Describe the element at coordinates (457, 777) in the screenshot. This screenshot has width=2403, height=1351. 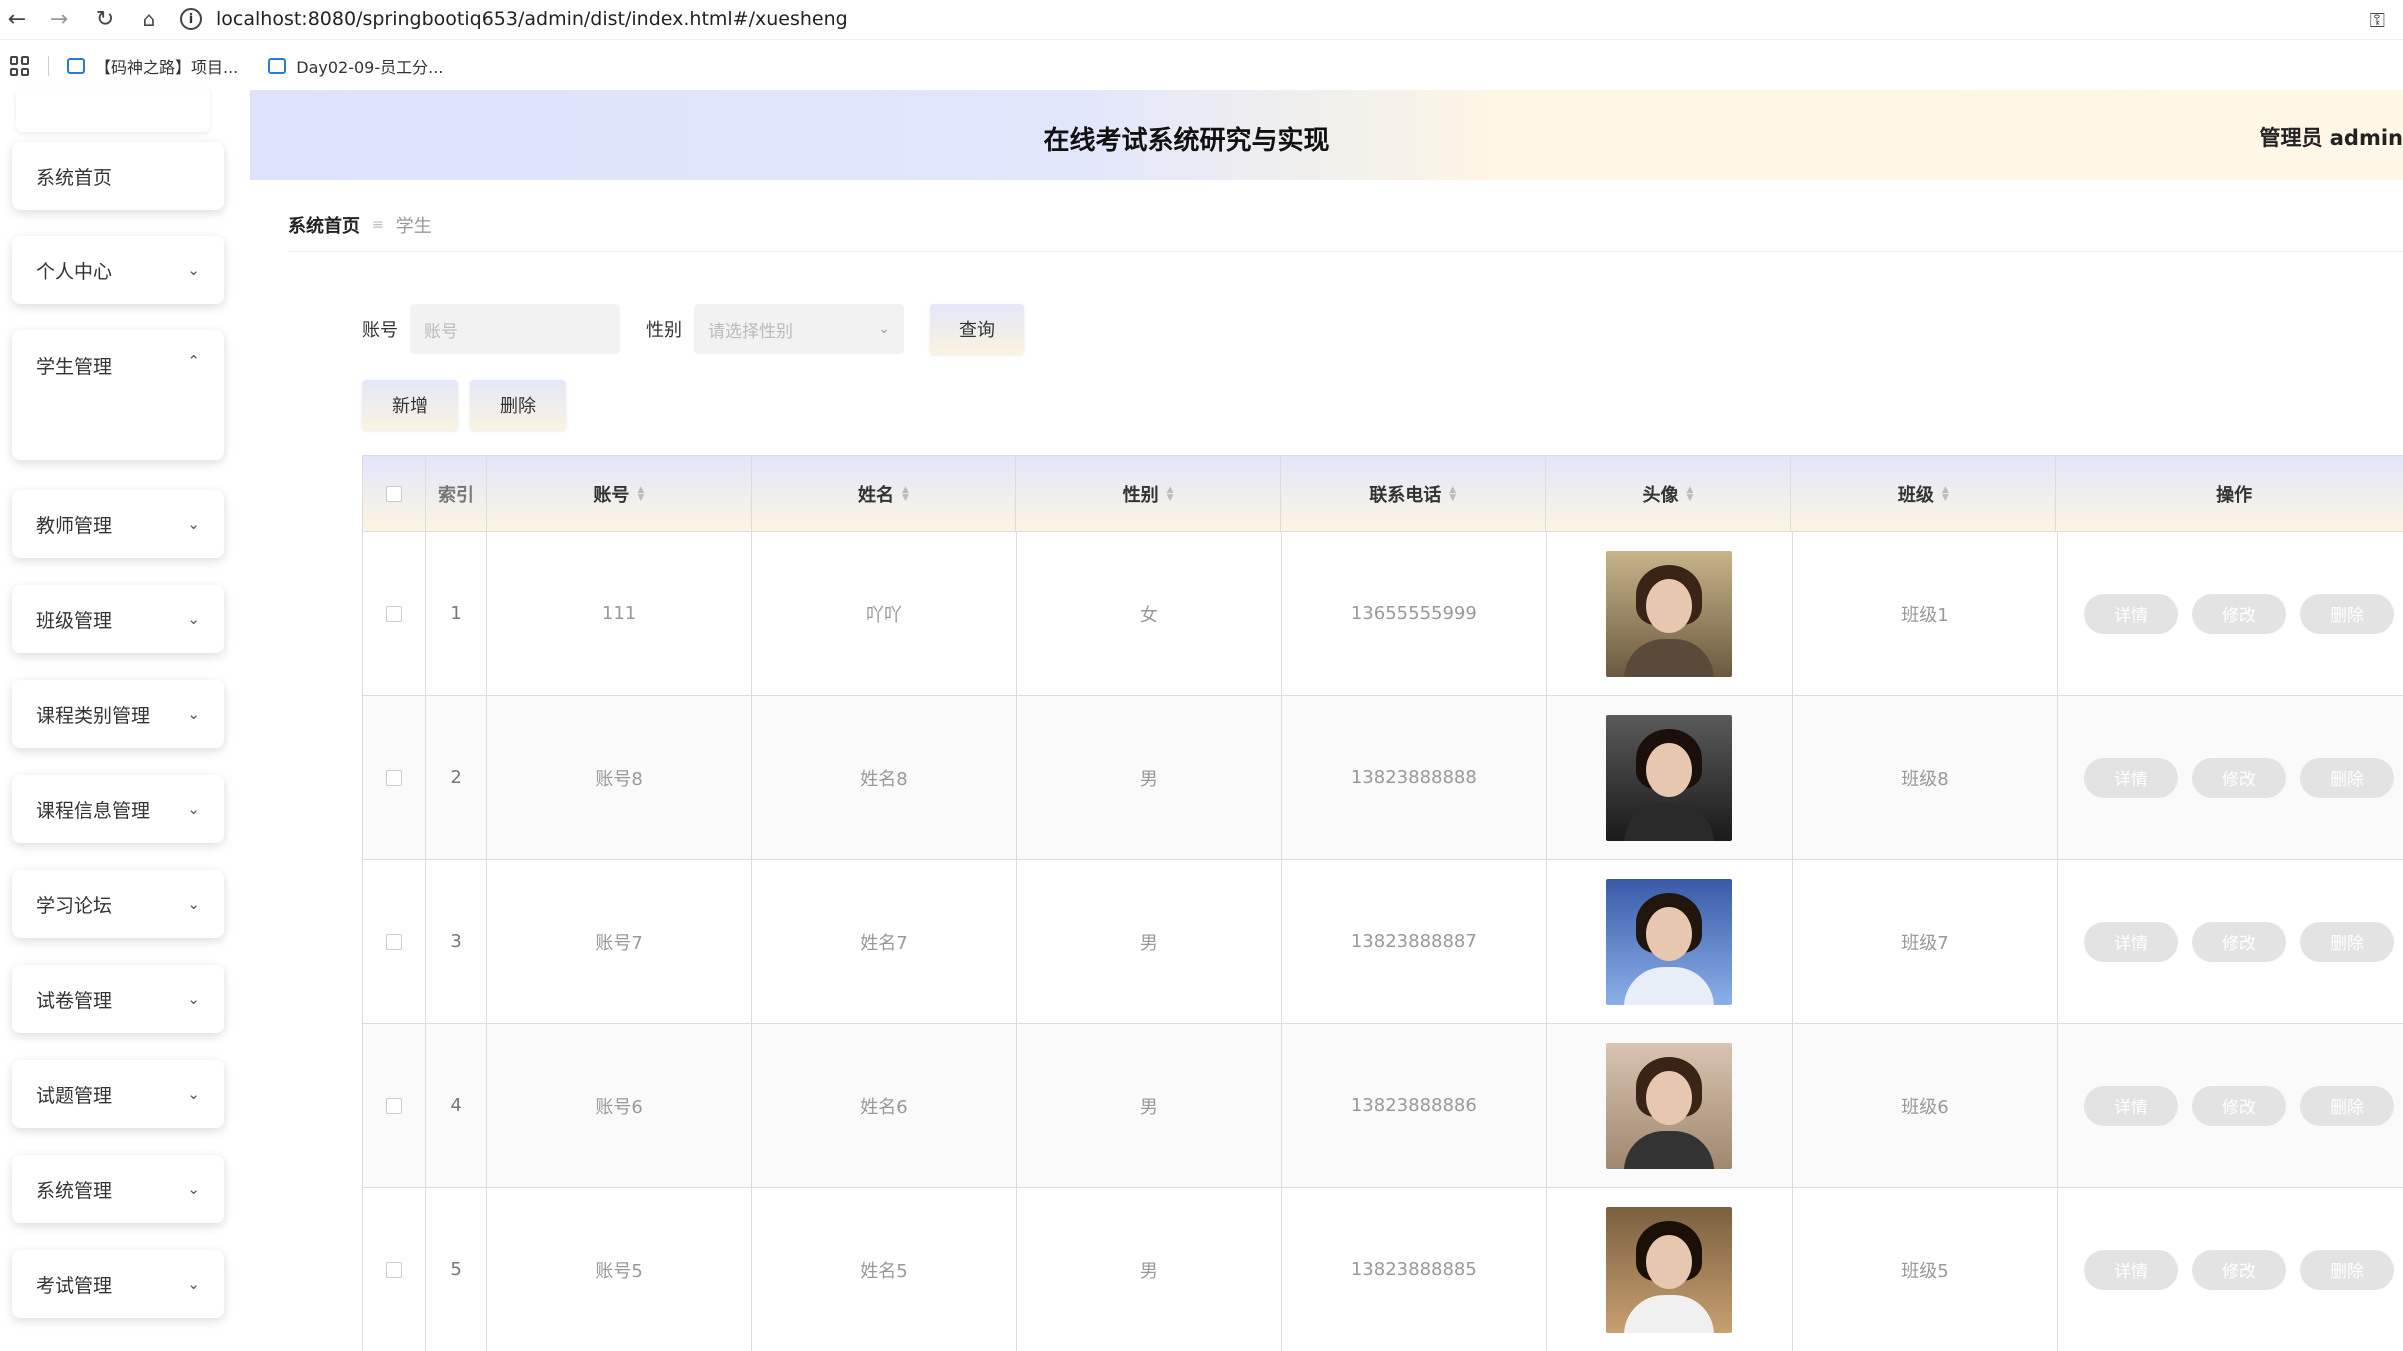
I see `cell-index: 2` at that location.